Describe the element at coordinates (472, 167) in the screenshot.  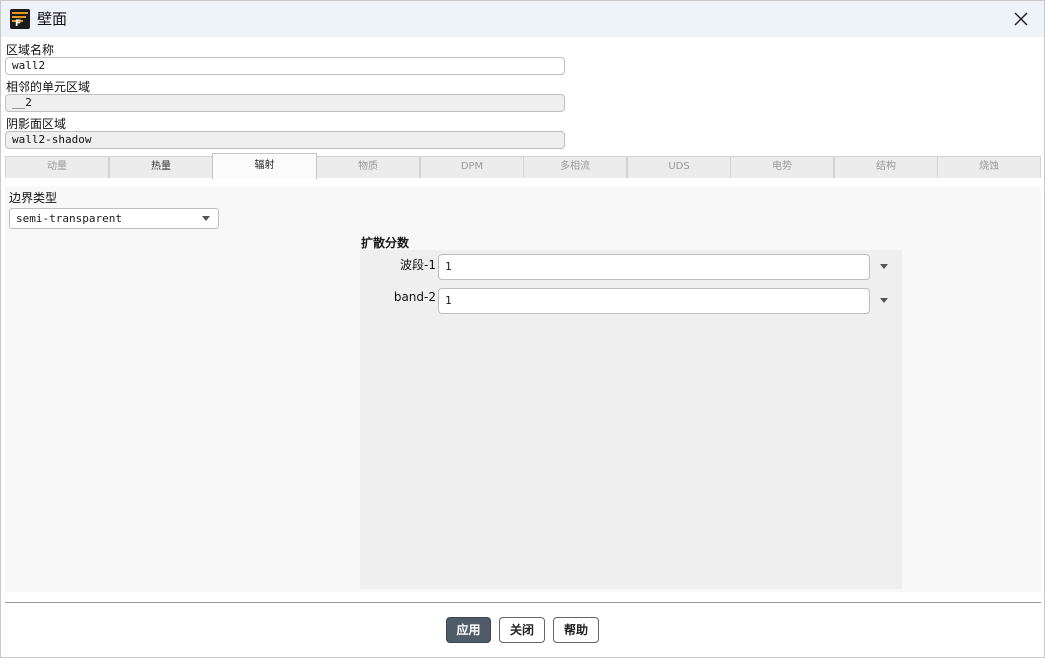
I see `tab-dpm: DPM` at that location.